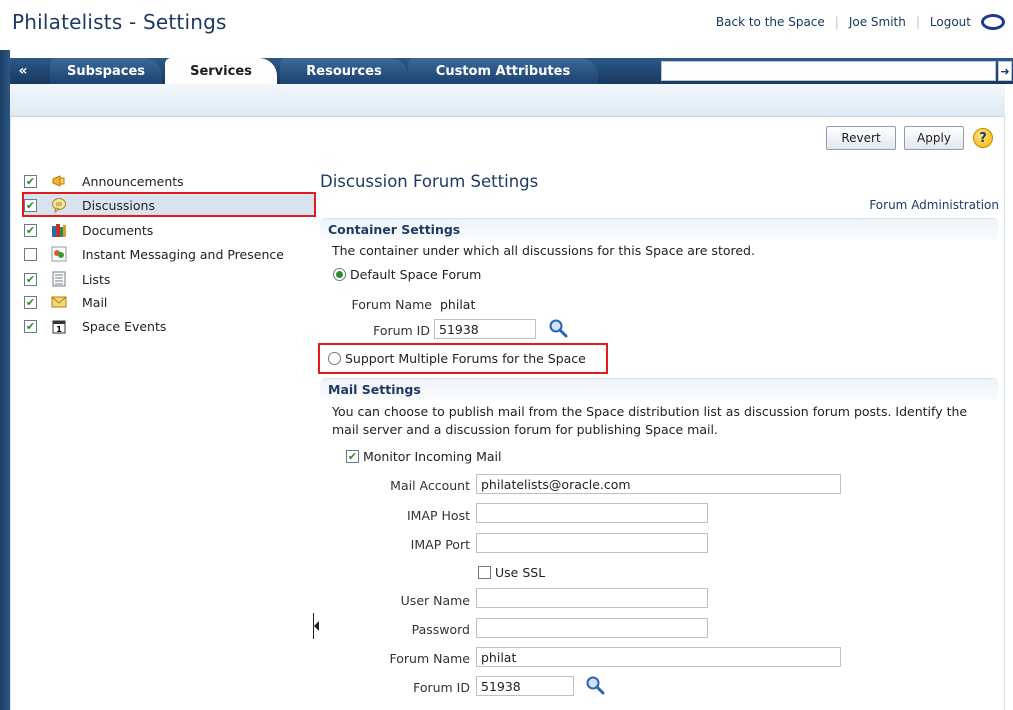  Describe the element at coordinates (983, 138) in the screenshot. I see `help-icon: ?` at that location.